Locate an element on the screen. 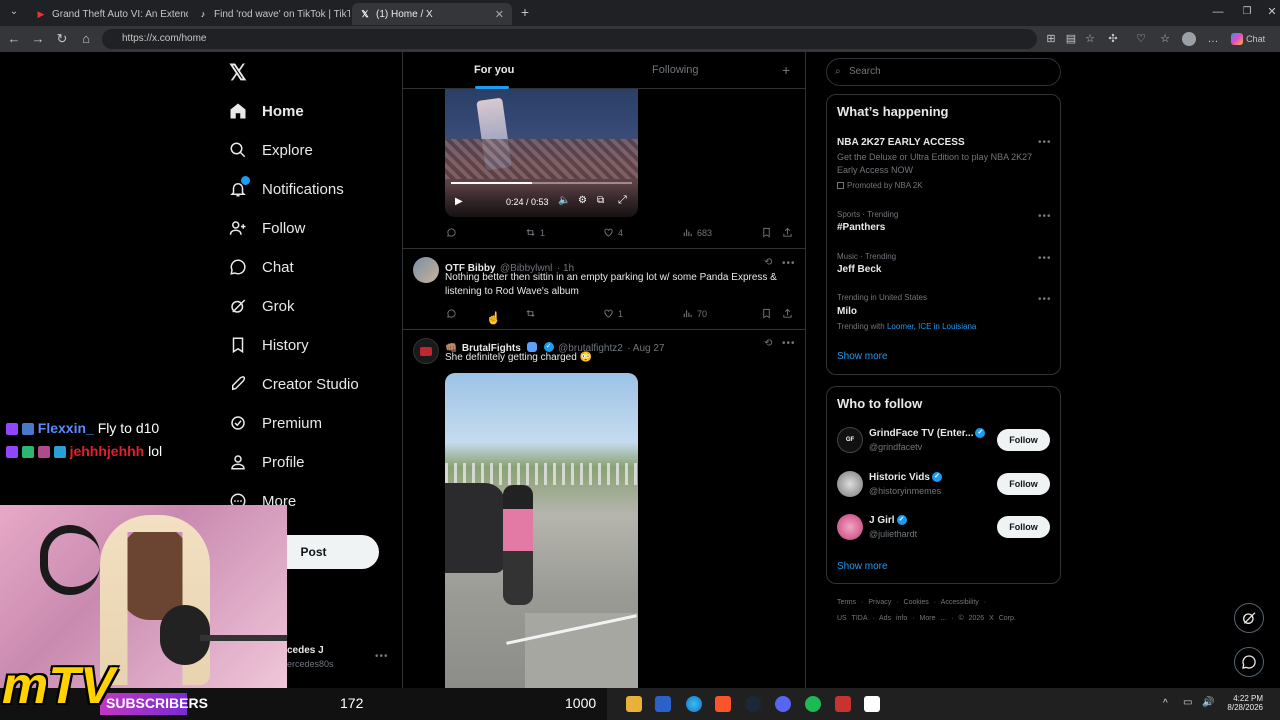  play-icon: ▶ is located at coordinates (459, 201).